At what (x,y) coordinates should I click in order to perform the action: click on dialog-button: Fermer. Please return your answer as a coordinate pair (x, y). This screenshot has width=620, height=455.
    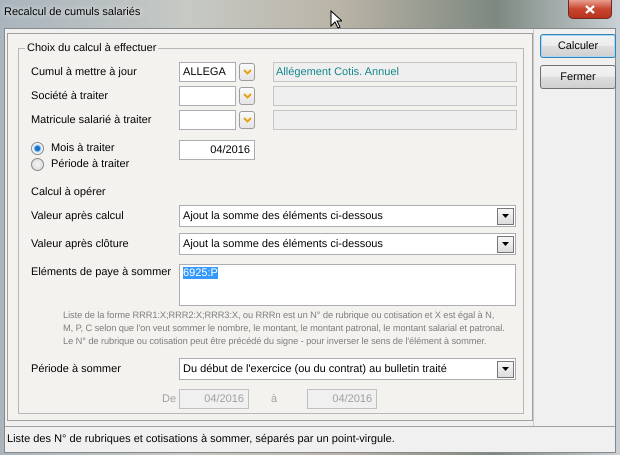
    Looking at the image, I should click on (578, 77).